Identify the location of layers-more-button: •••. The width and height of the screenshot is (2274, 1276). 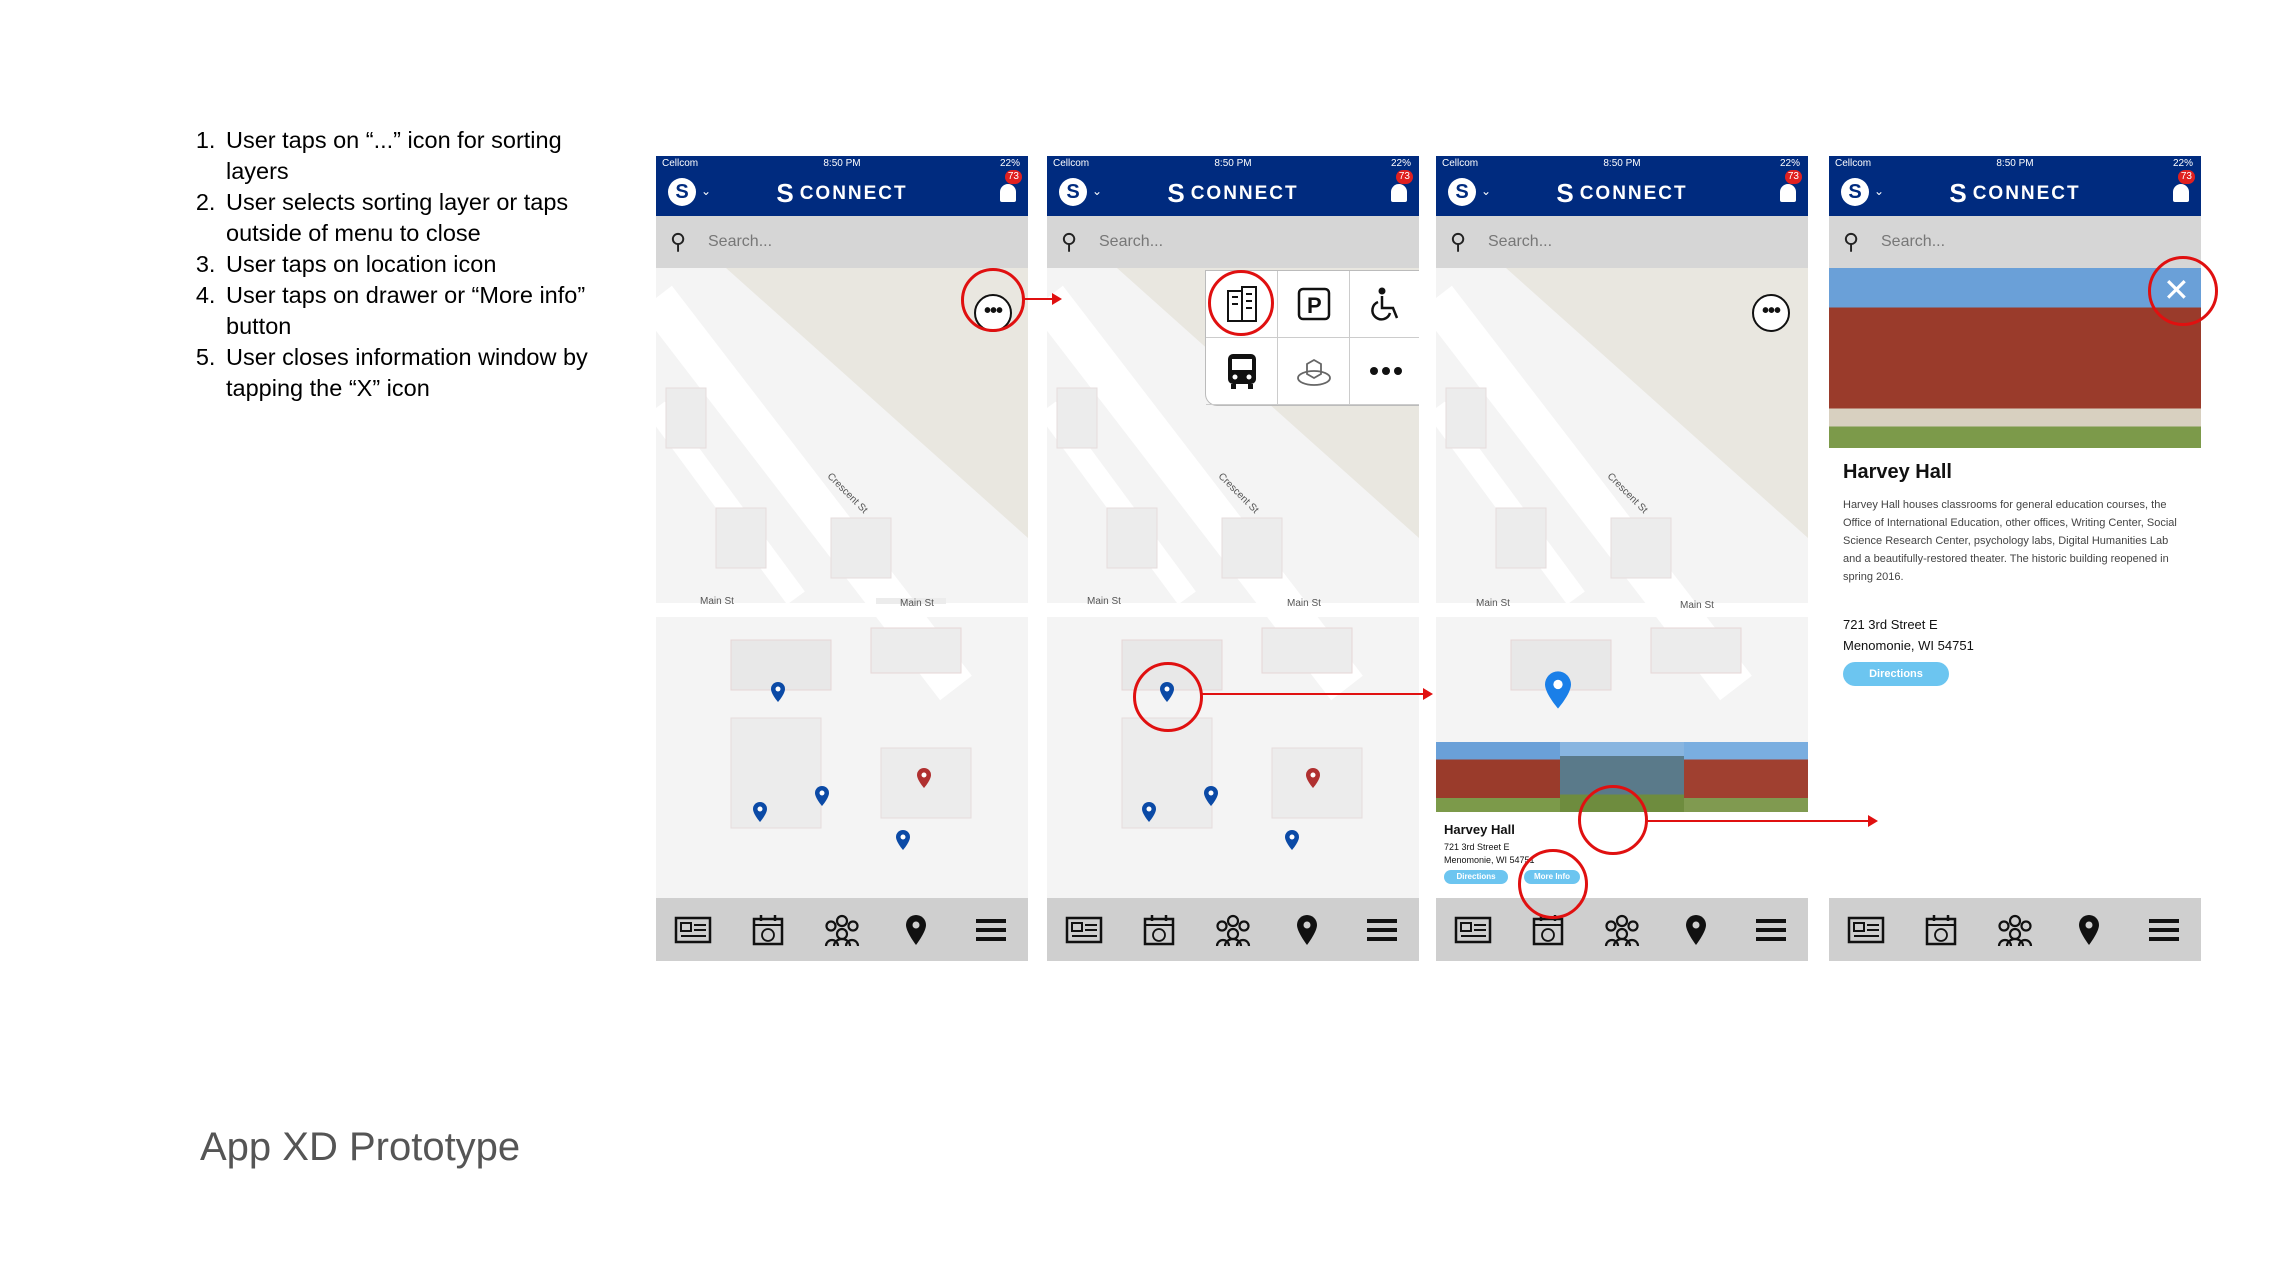
(1771, 313).